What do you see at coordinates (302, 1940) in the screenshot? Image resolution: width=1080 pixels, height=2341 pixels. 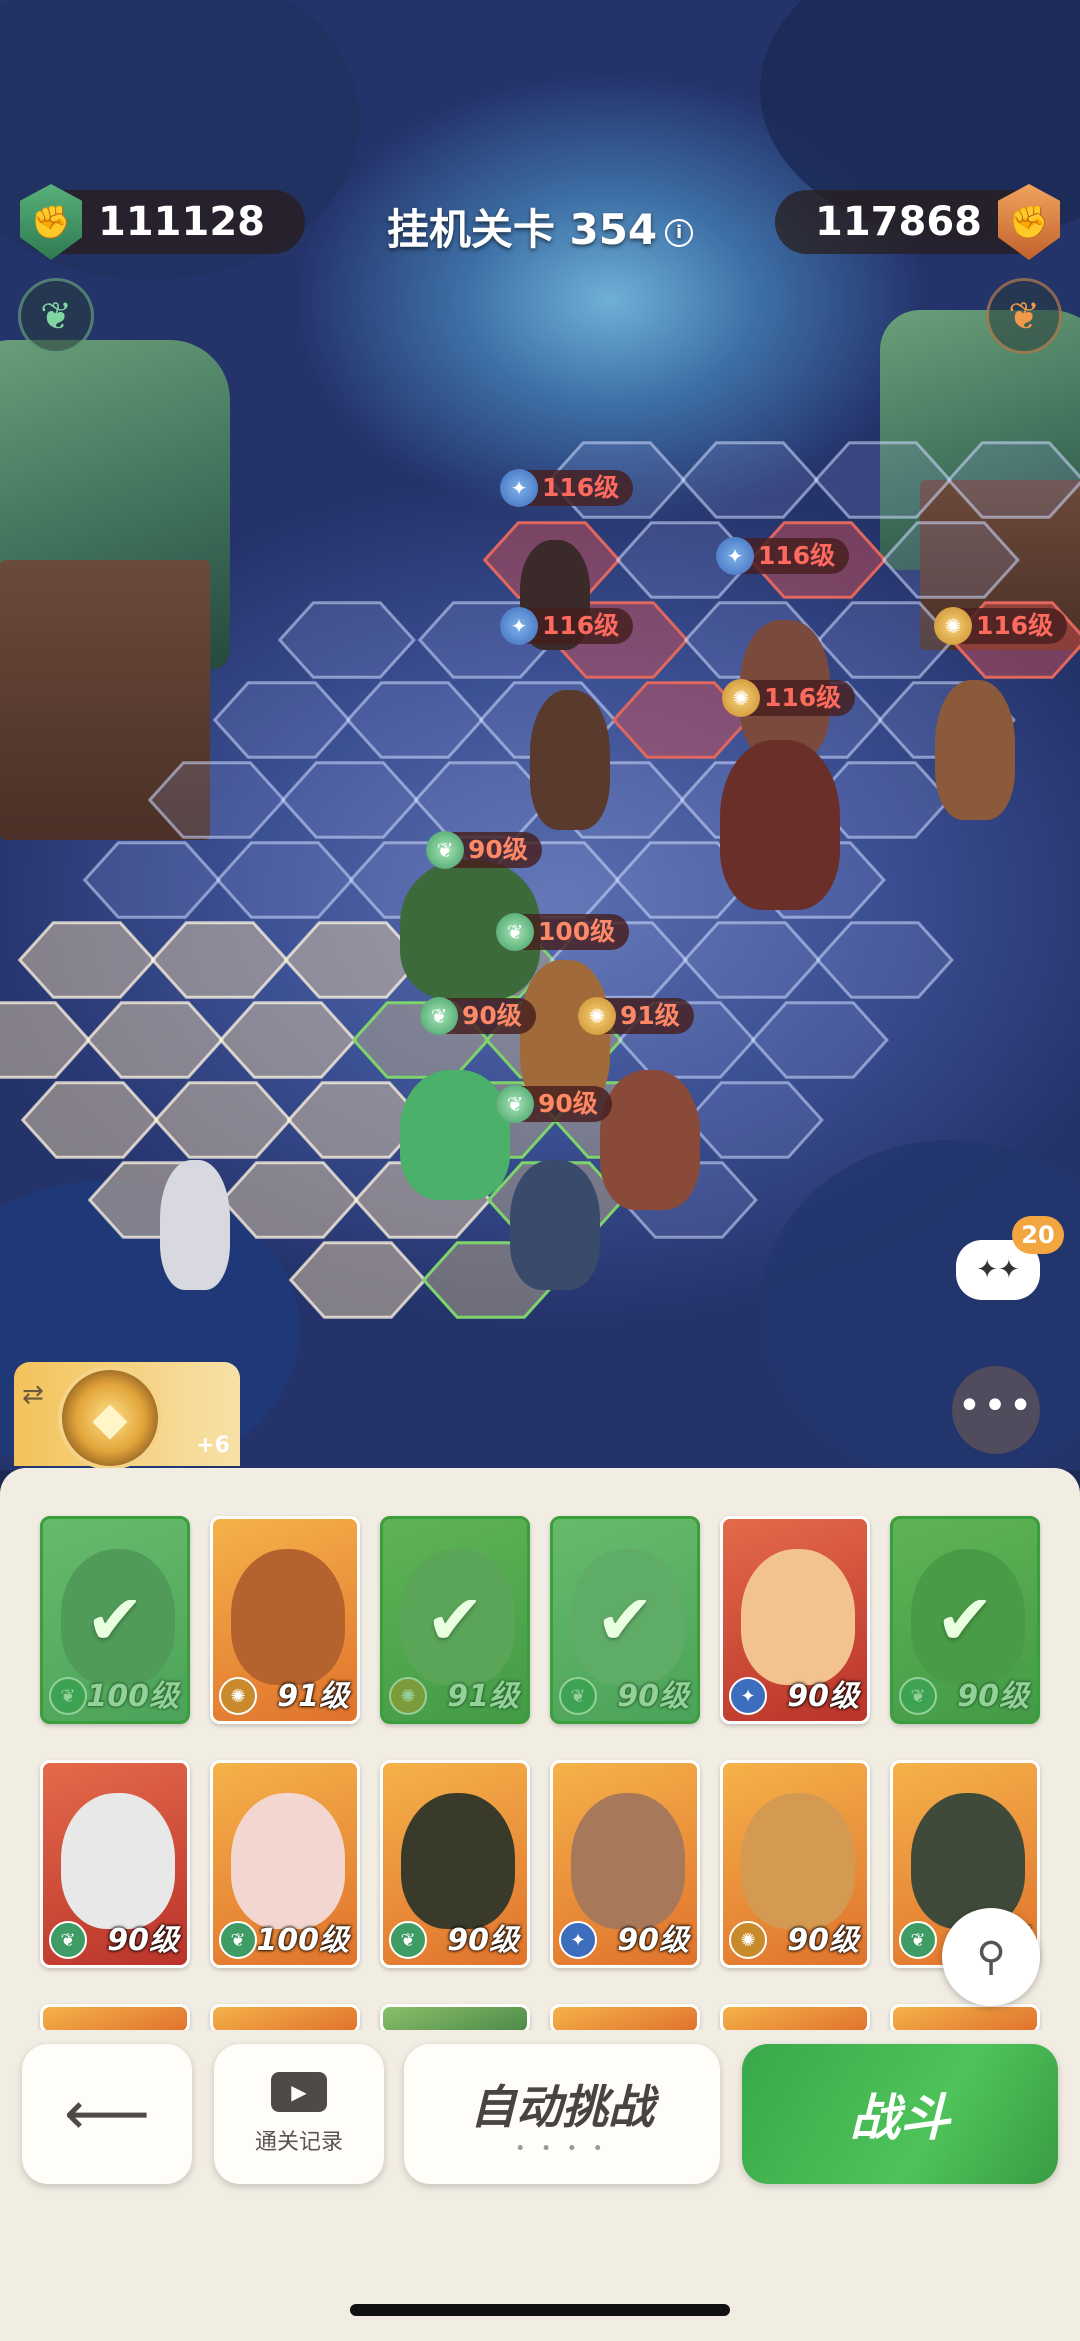 I see `hero-level: 100级` at bounding box center [302, 1940].